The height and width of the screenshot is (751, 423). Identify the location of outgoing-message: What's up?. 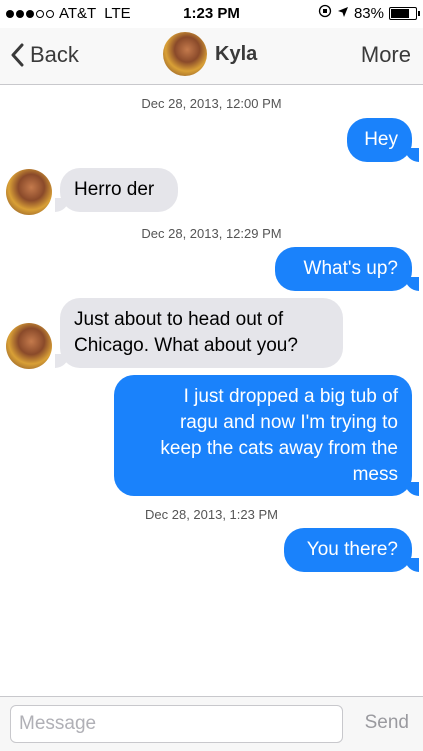
(343, 269).